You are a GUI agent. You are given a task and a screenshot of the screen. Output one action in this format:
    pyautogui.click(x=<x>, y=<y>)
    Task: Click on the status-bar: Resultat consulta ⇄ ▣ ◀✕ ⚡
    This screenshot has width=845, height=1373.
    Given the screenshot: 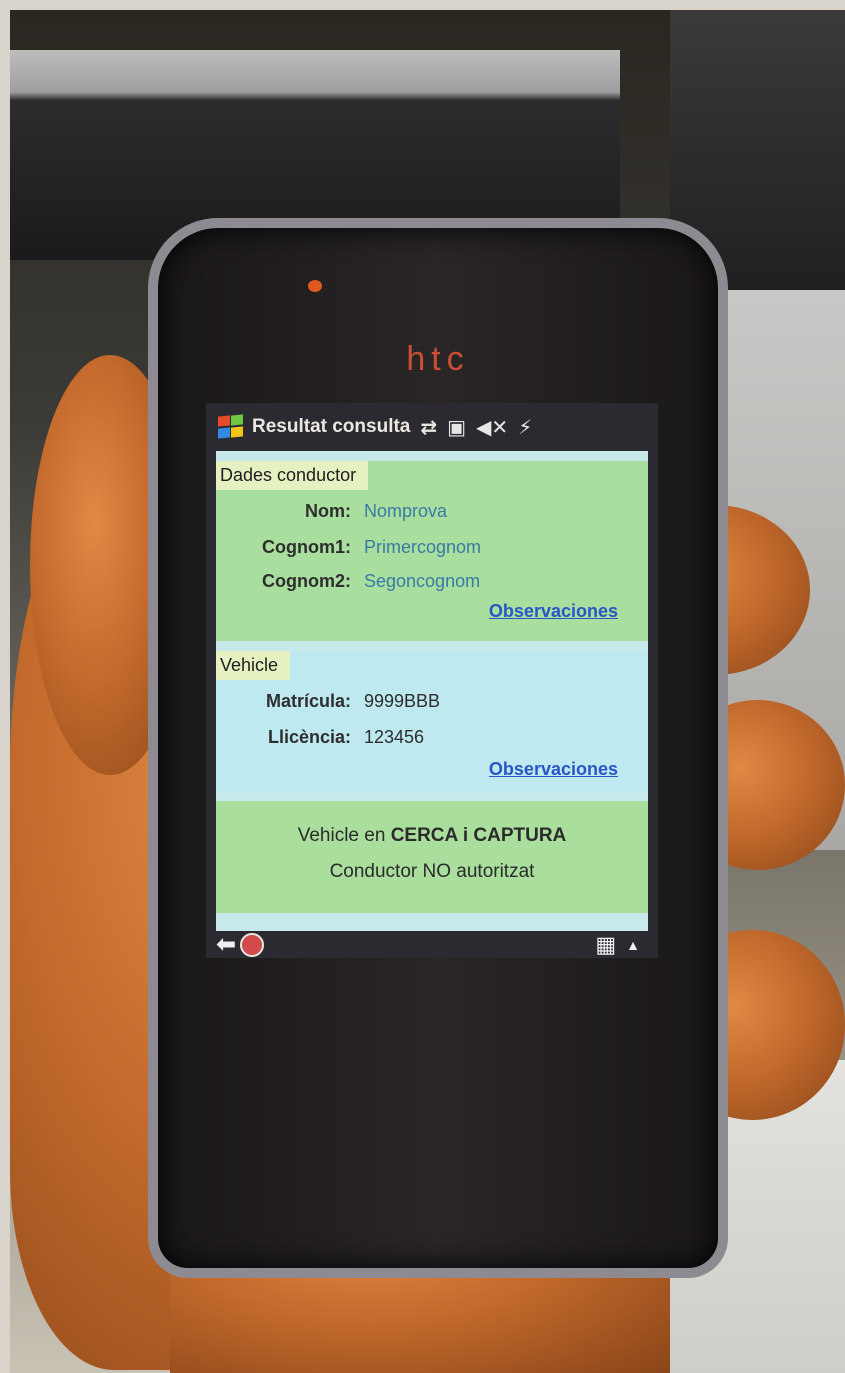 What is the action you would take?
    pyautogui.click(x=432, y=427)
    